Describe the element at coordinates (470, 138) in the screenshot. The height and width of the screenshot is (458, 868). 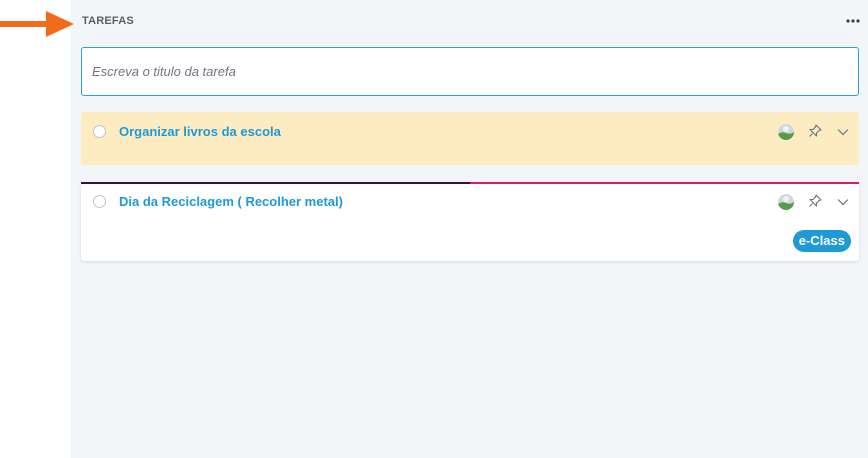
I see `task-card: Organizar livros da escola` at that location.